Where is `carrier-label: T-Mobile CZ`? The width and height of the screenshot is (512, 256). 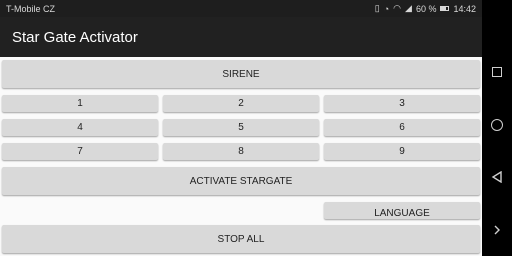
carrier-label: T-Mobile CZ is located at coordinates (31, 8).